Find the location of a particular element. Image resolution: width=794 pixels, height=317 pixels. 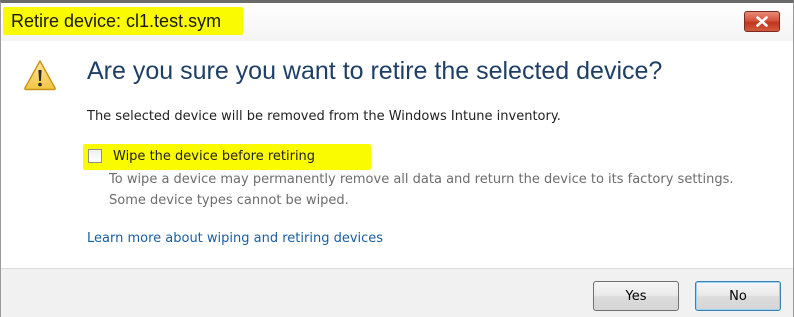

window-title: Retire device: cl1.test.sym is located at coordinates (123, 21).